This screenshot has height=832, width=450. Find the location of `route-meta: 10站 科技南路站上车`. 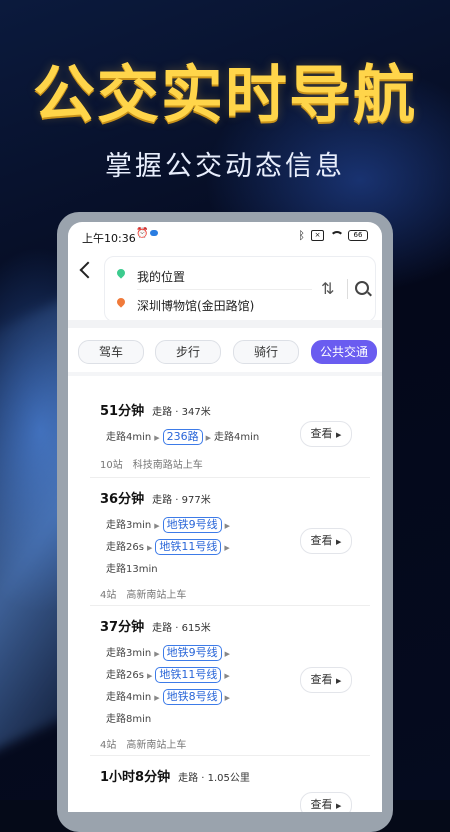

route-meta: 10站 科技南路站上车 is located at coordinates (156, 463).